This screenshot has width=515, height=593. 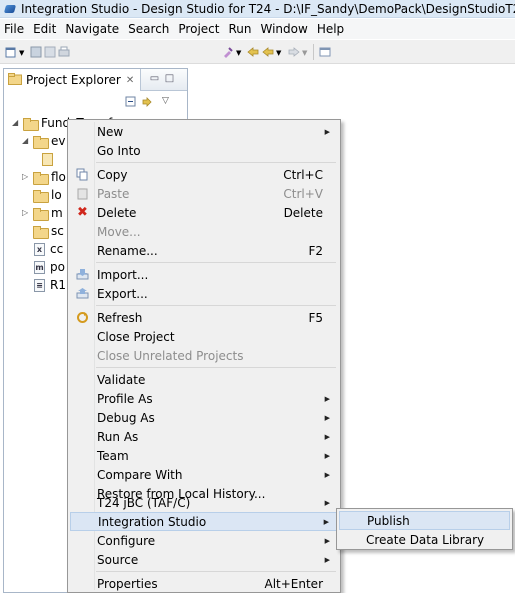 I want to click on tree-item-label: ev, so click(x=58, y=141).